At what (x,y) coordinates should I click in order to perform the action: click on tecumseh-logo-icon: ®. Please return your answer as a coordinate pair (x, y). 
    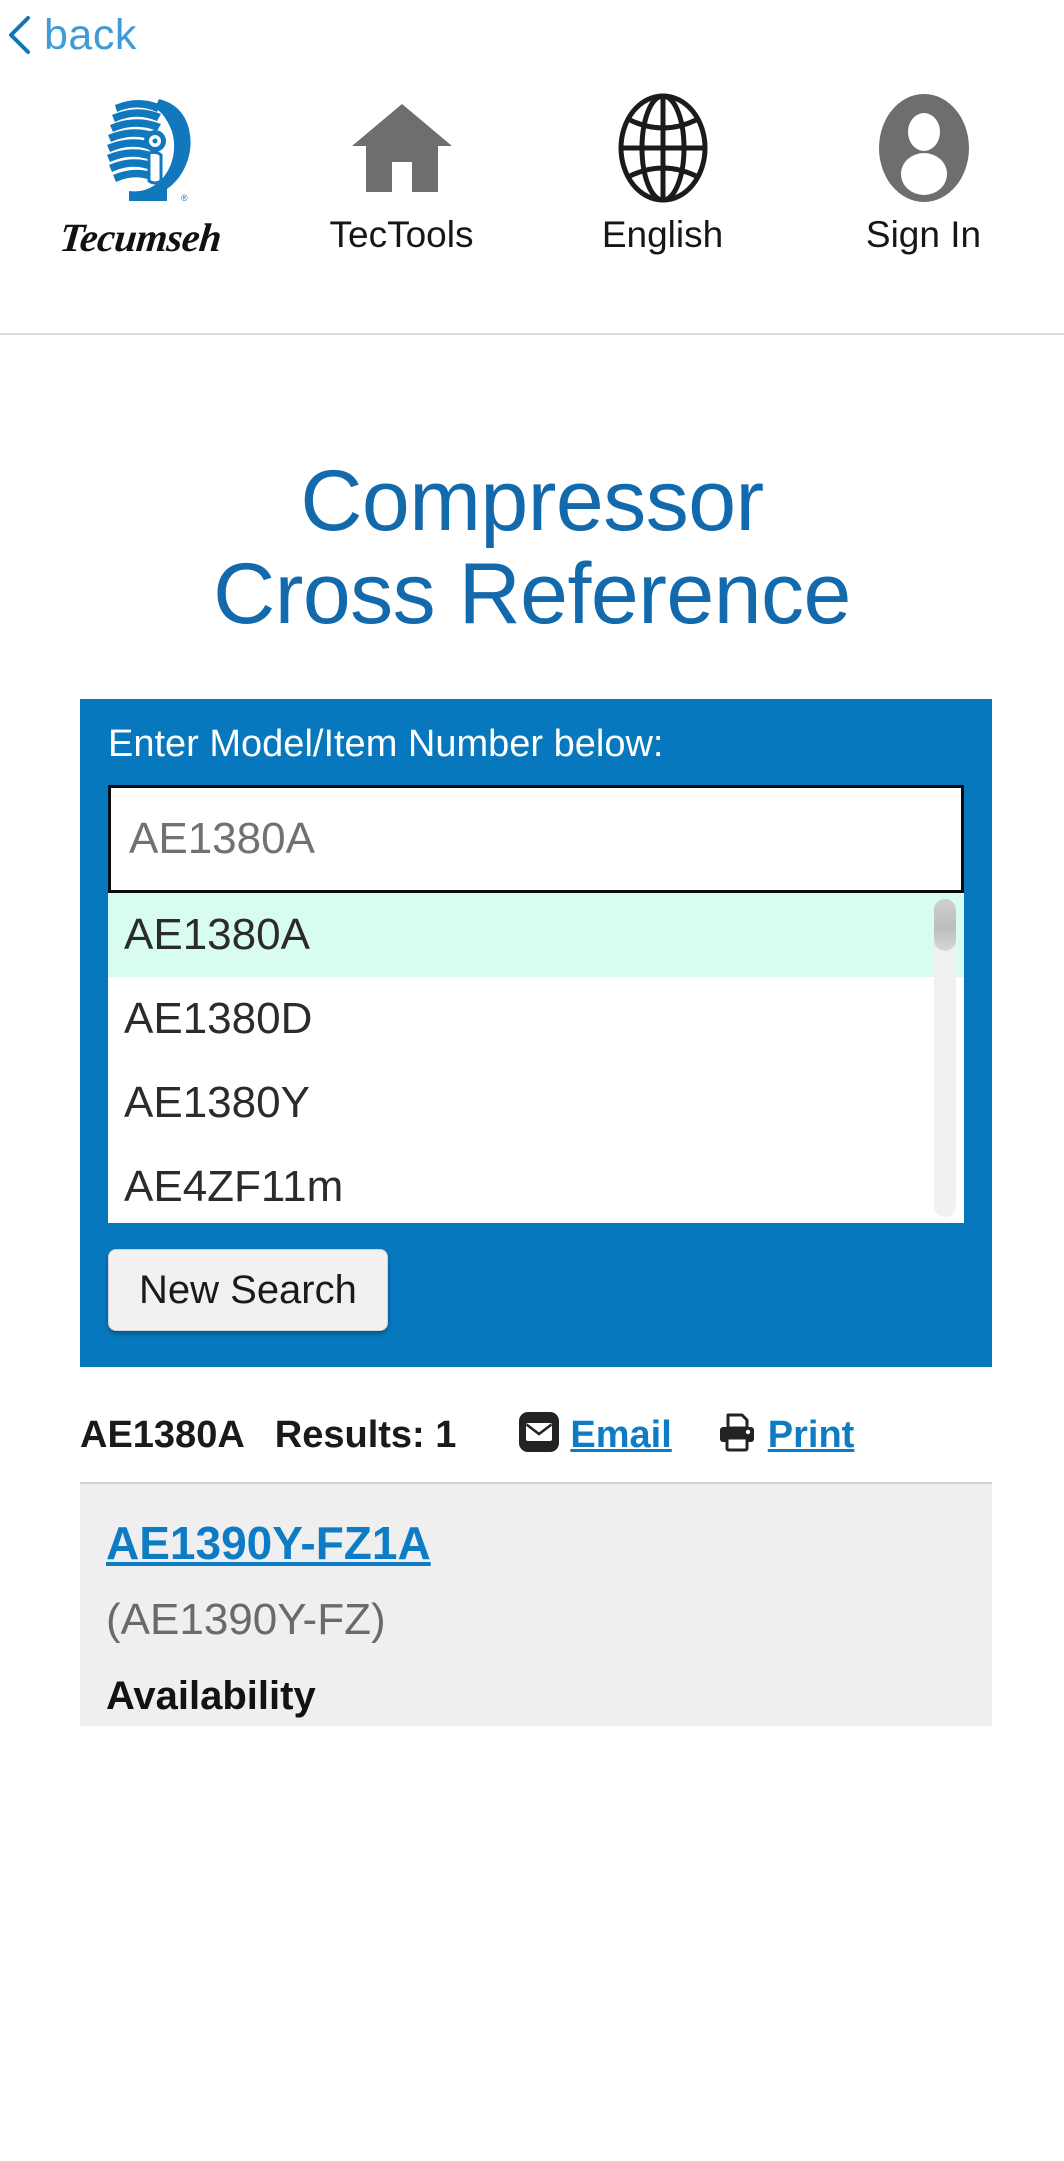
    Looking at the image, I should click on (141, 148).